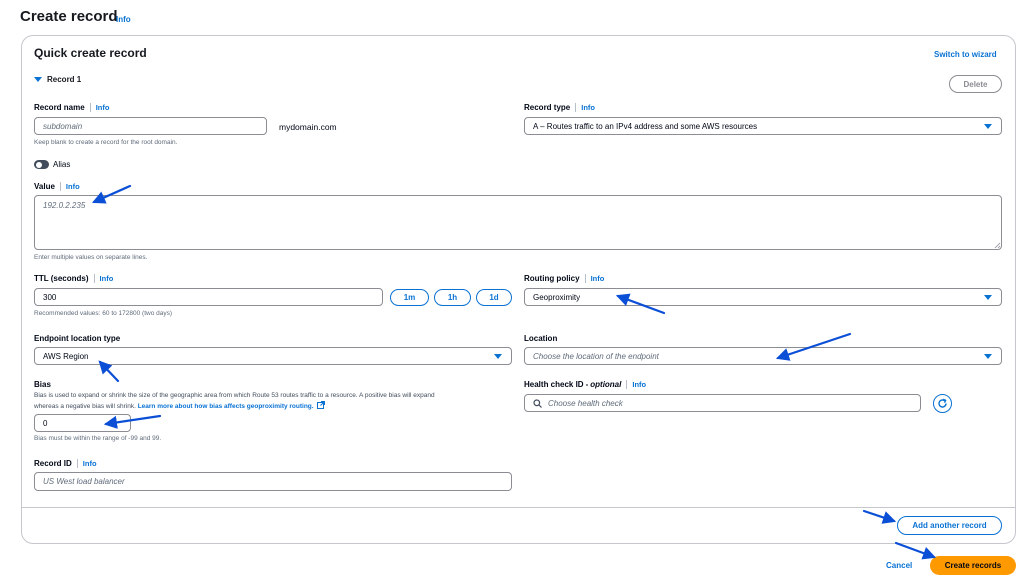 This screenshot has width=1024, height=583. What do you see at coordinates (150, 126) in the screenshot?
I see `record-name-input: subdomain` at bounding box center [150, 126].